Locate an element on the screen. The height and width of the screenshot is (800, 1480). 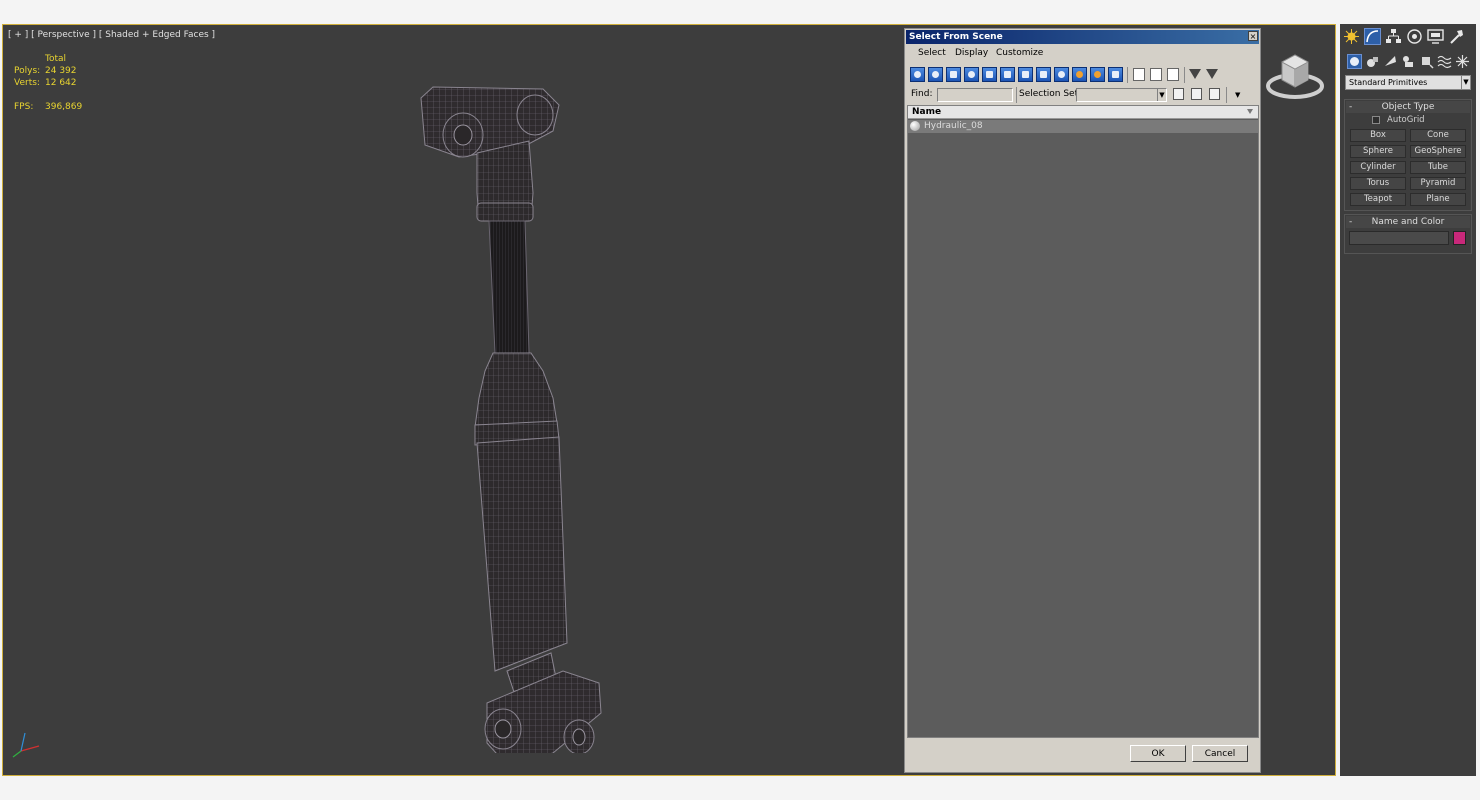
filter-selected-icon is located at coordinates (1212, 74).